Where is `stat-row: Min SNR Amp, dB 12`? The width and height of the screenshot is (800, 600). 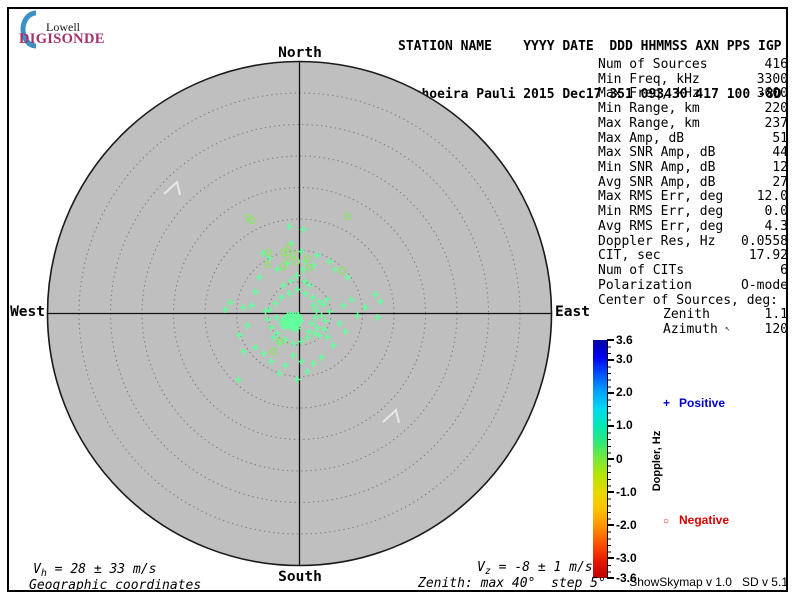
stat-row: Min SNR Amp, dB 12 is located at coordinates (693, 168).